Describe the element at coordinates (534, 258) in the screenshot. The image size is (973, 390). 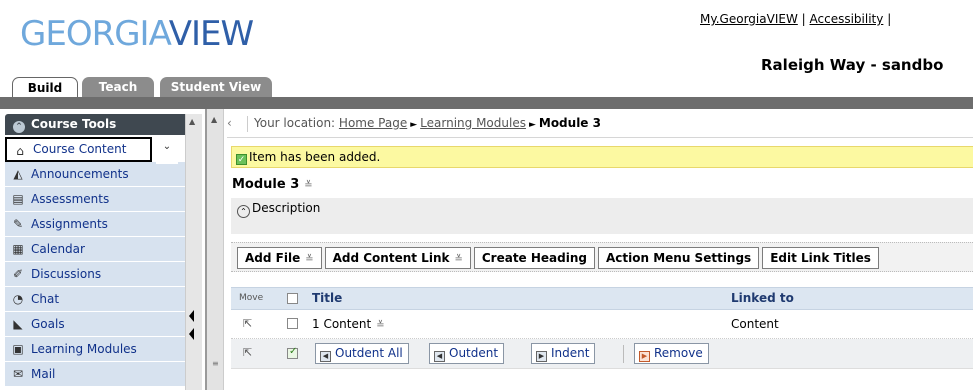
I see `create-heading-button: Create Heading` at that location.